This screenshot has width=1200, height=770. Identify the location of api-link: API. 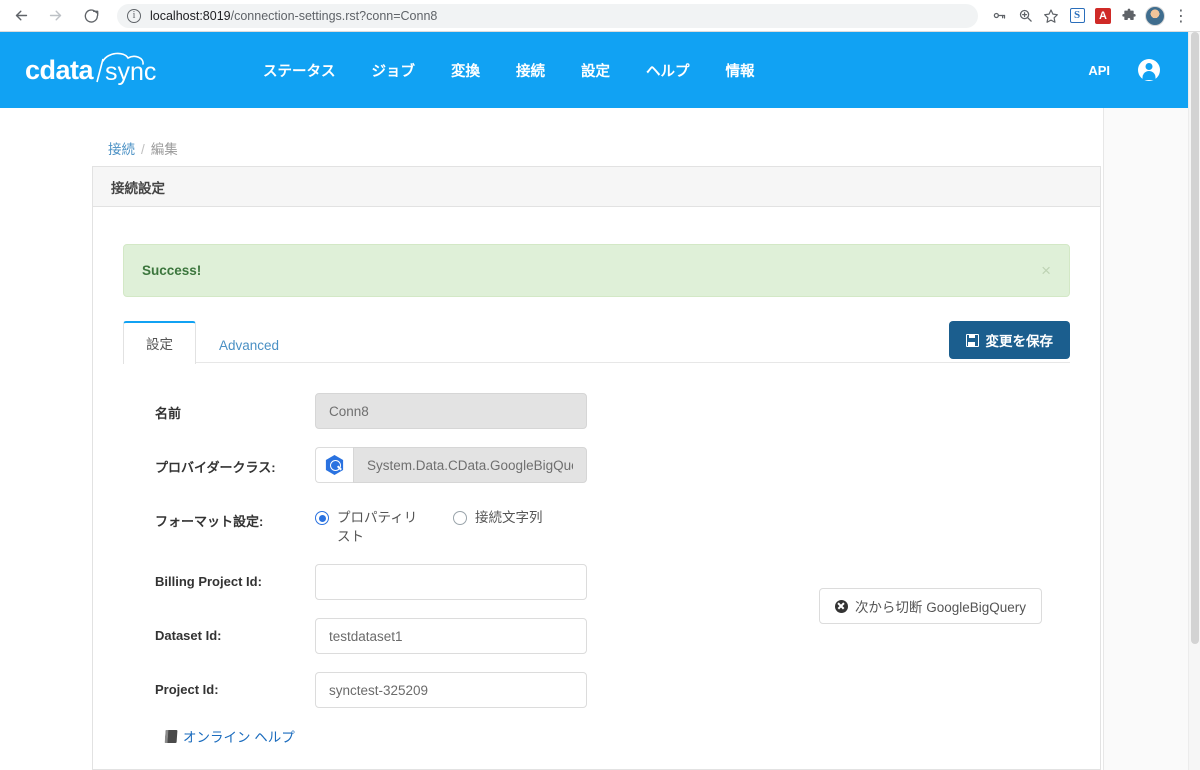
(1099, 70).